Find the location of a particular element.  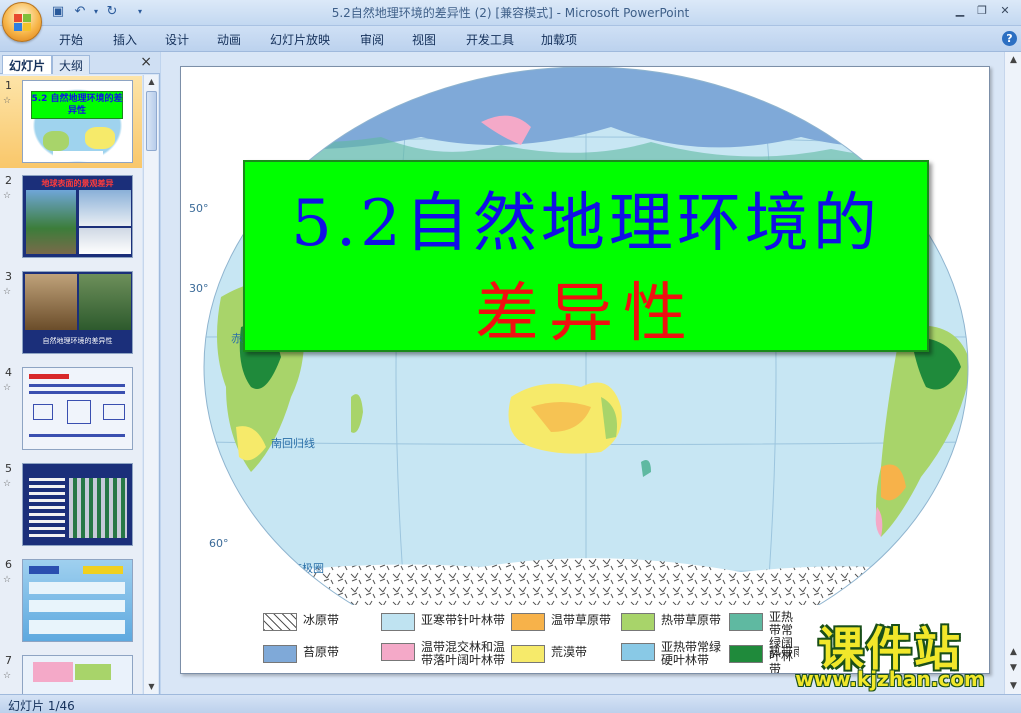

tab-review: 审阅 is located at coordinates (372, 39).